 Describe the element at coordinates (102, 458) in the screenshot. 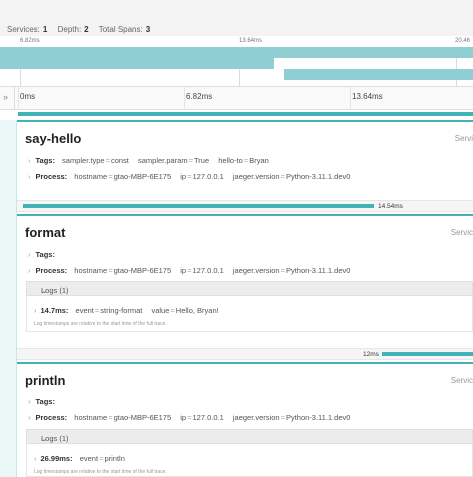

I see `log-field: event=println` at that location.